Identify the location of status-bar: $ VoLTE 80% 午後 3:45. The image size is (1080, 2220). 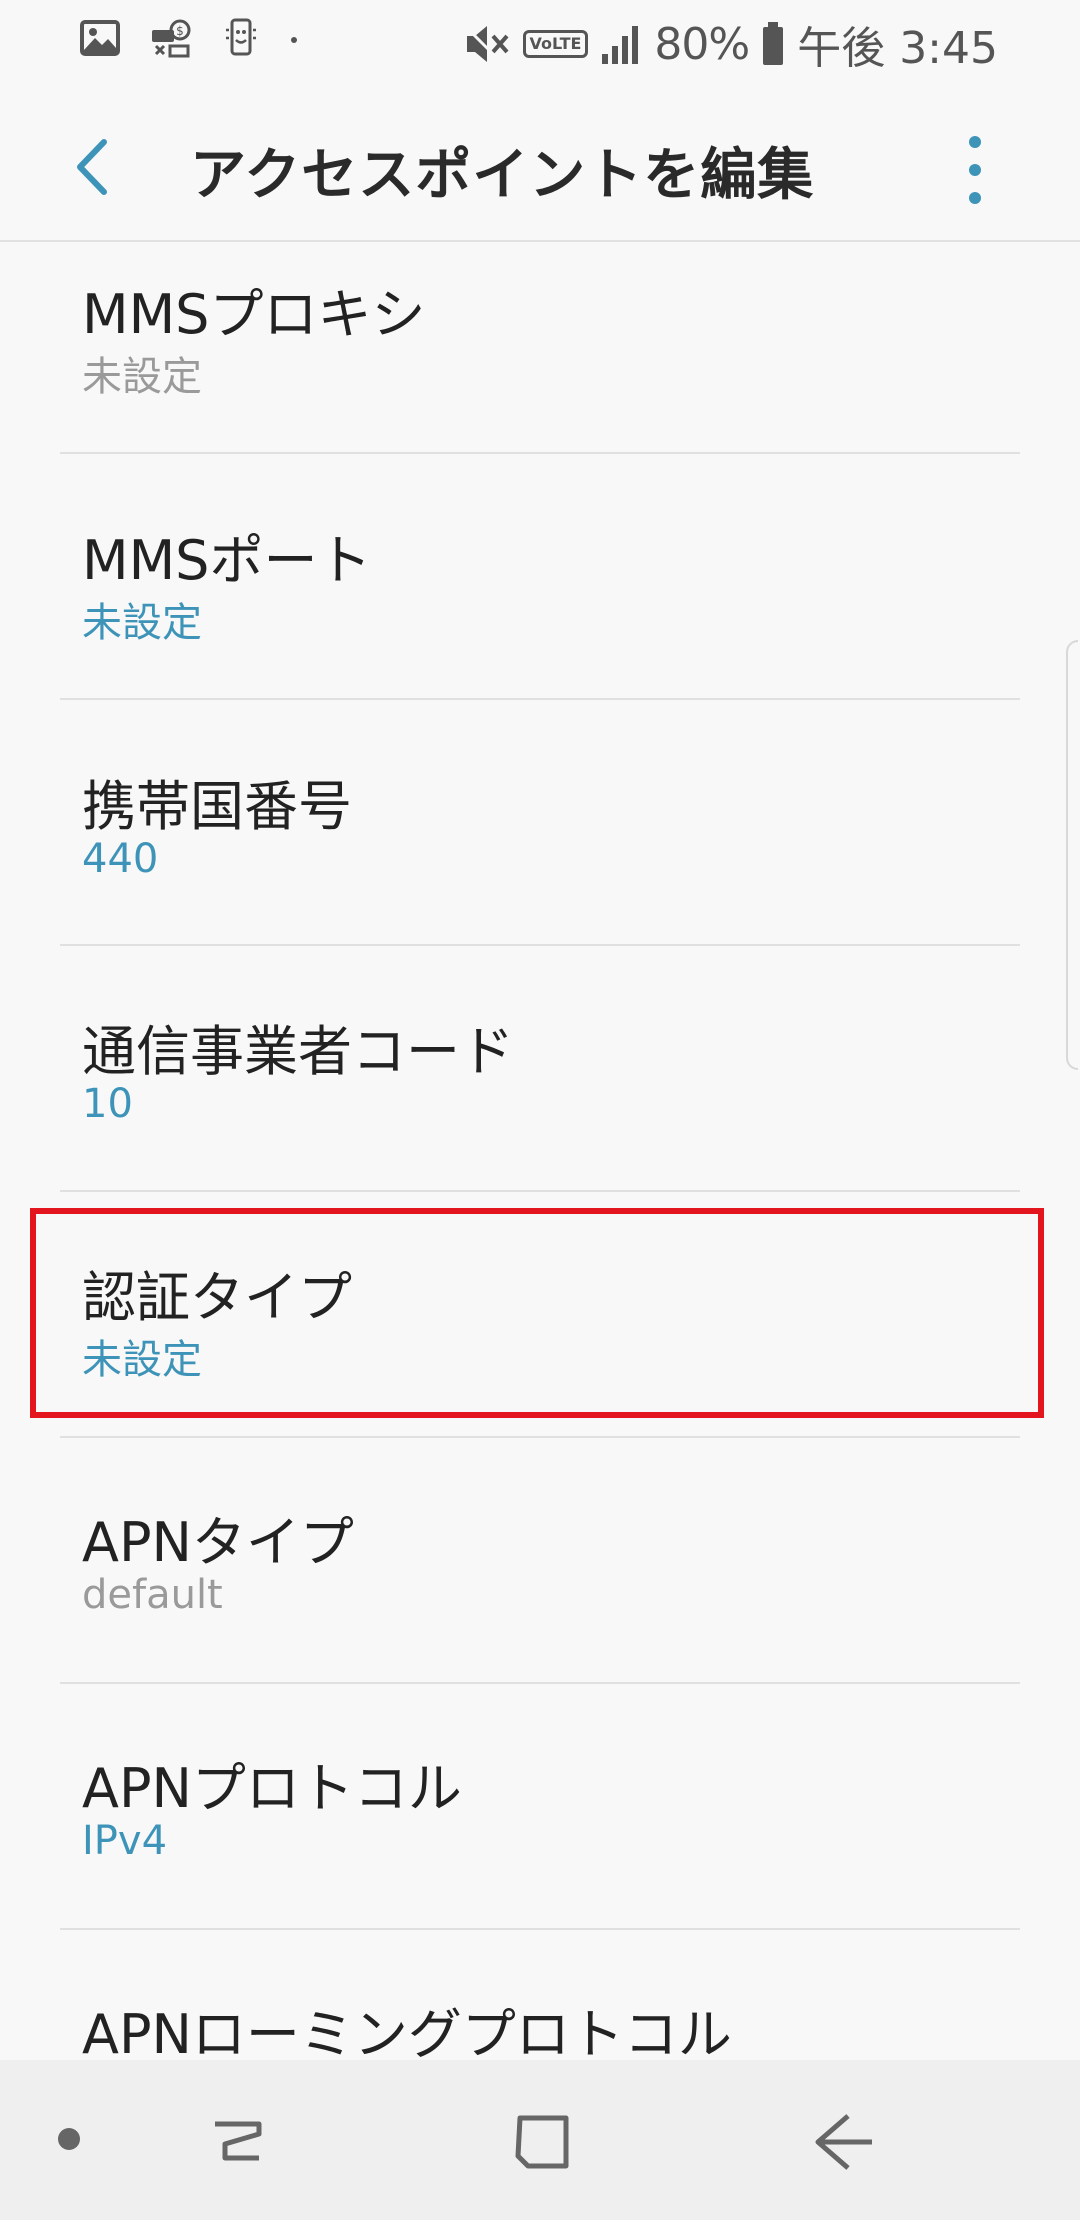
(540, 45).